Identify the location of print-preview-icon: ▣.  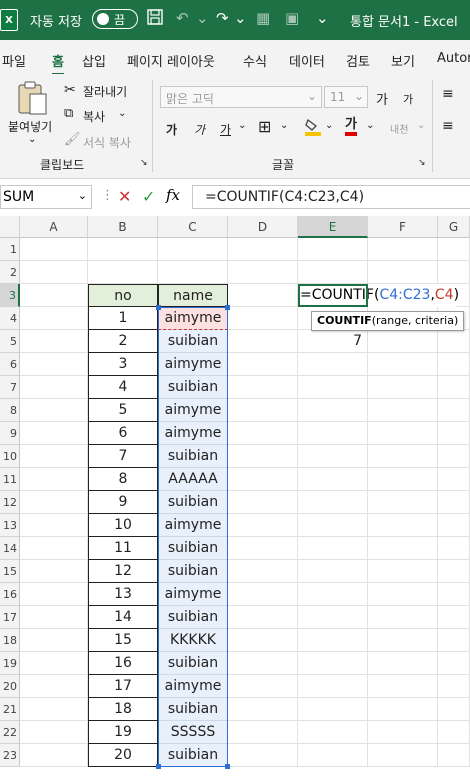
(292, 18).